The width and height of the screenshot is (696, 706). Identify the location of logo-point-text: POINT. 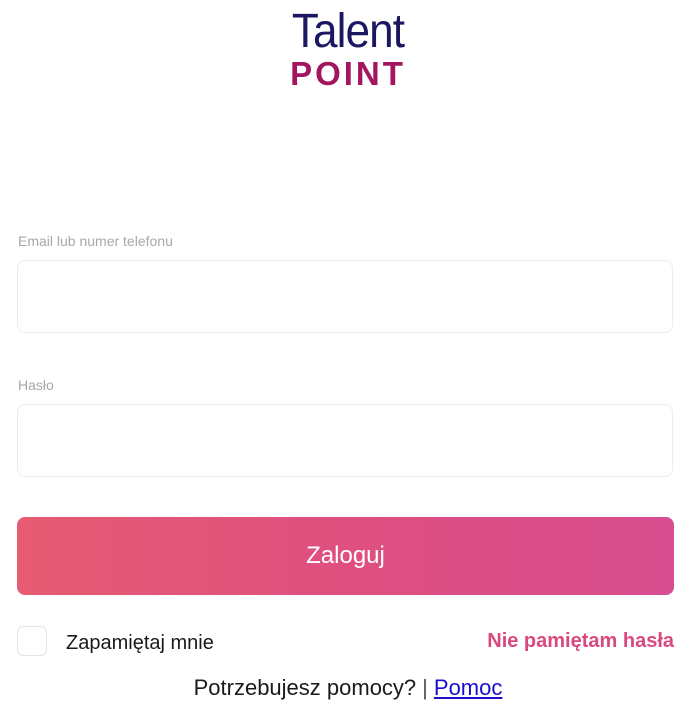
(348, 73).